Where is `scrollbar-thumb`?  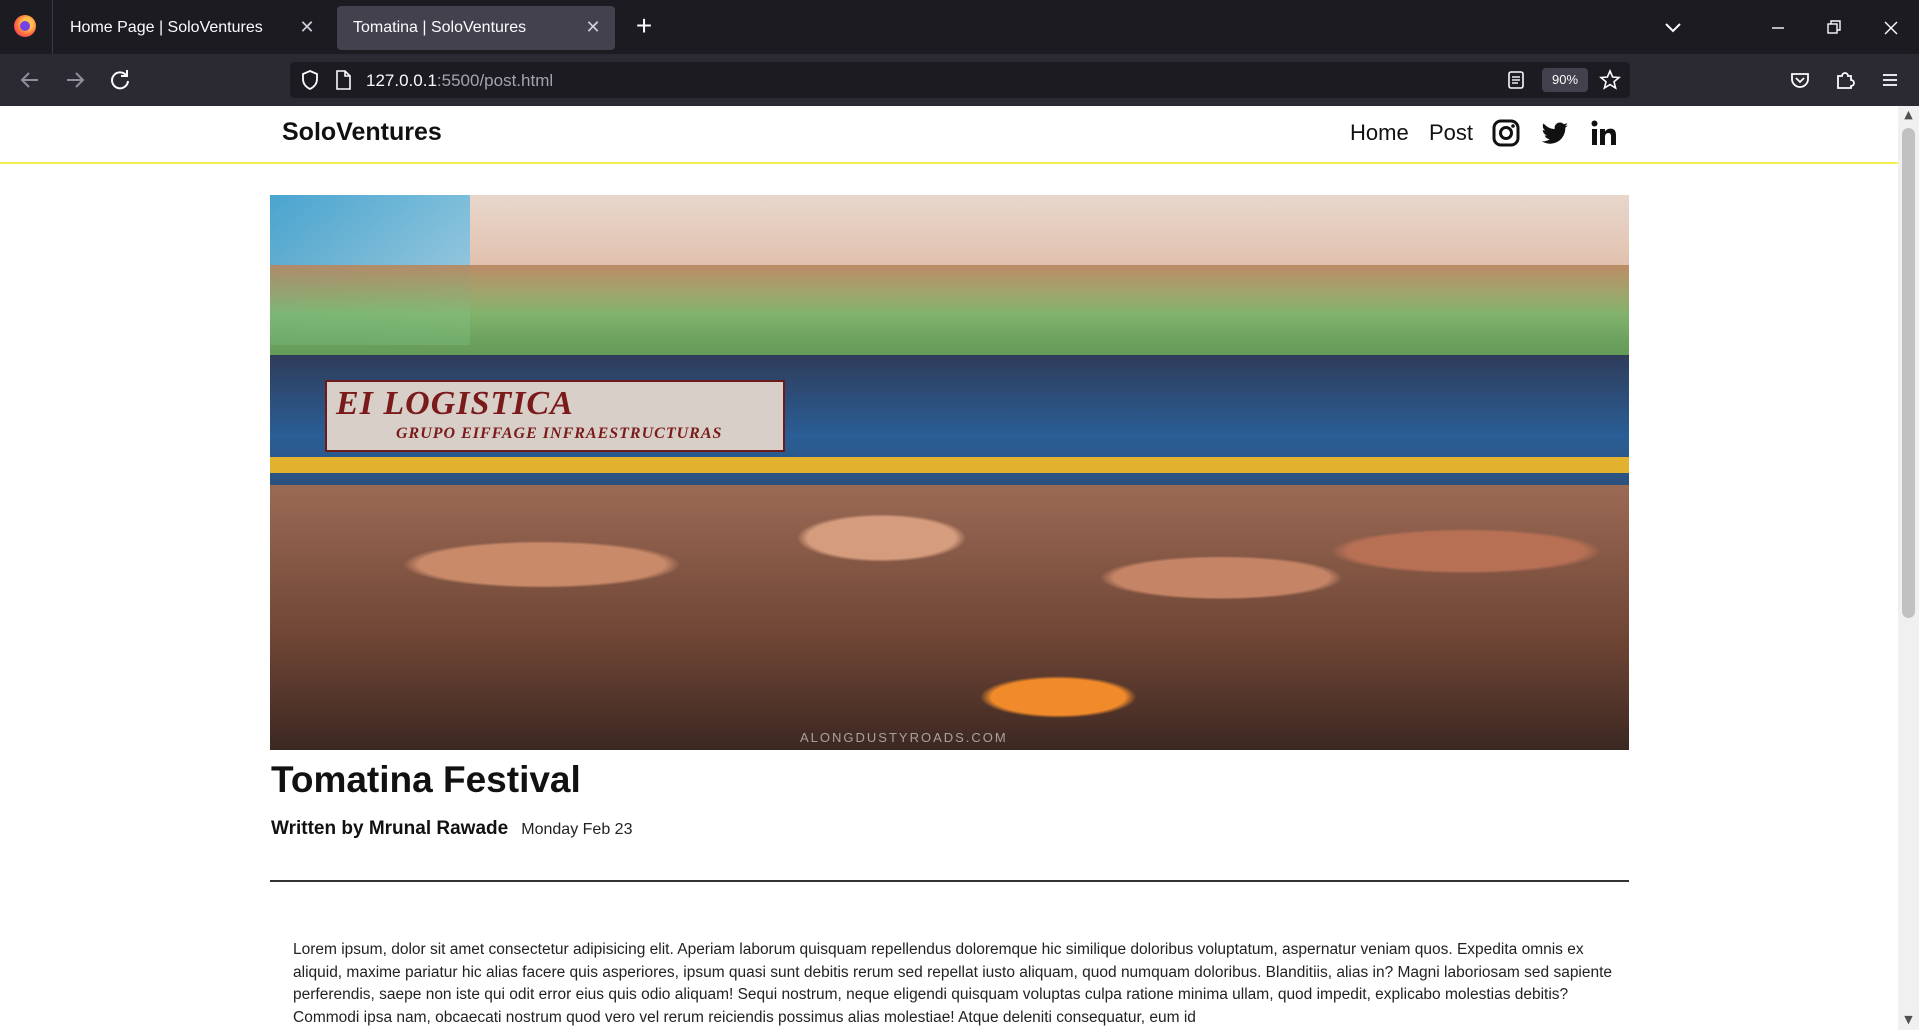 scrollbar-thumb is located at coordinates (1908, 373).